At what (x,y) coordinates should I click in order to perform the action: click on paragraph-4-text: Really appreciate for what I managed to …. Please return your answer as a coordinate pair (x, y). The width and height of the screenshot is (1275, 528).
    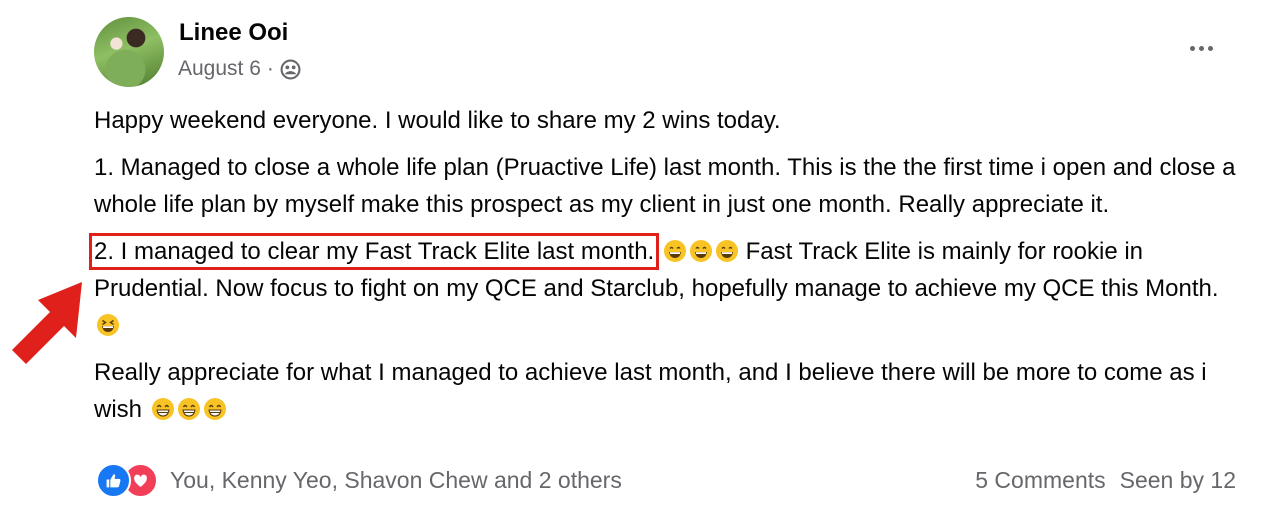
    Looking at the image, I should click on (650, 391).